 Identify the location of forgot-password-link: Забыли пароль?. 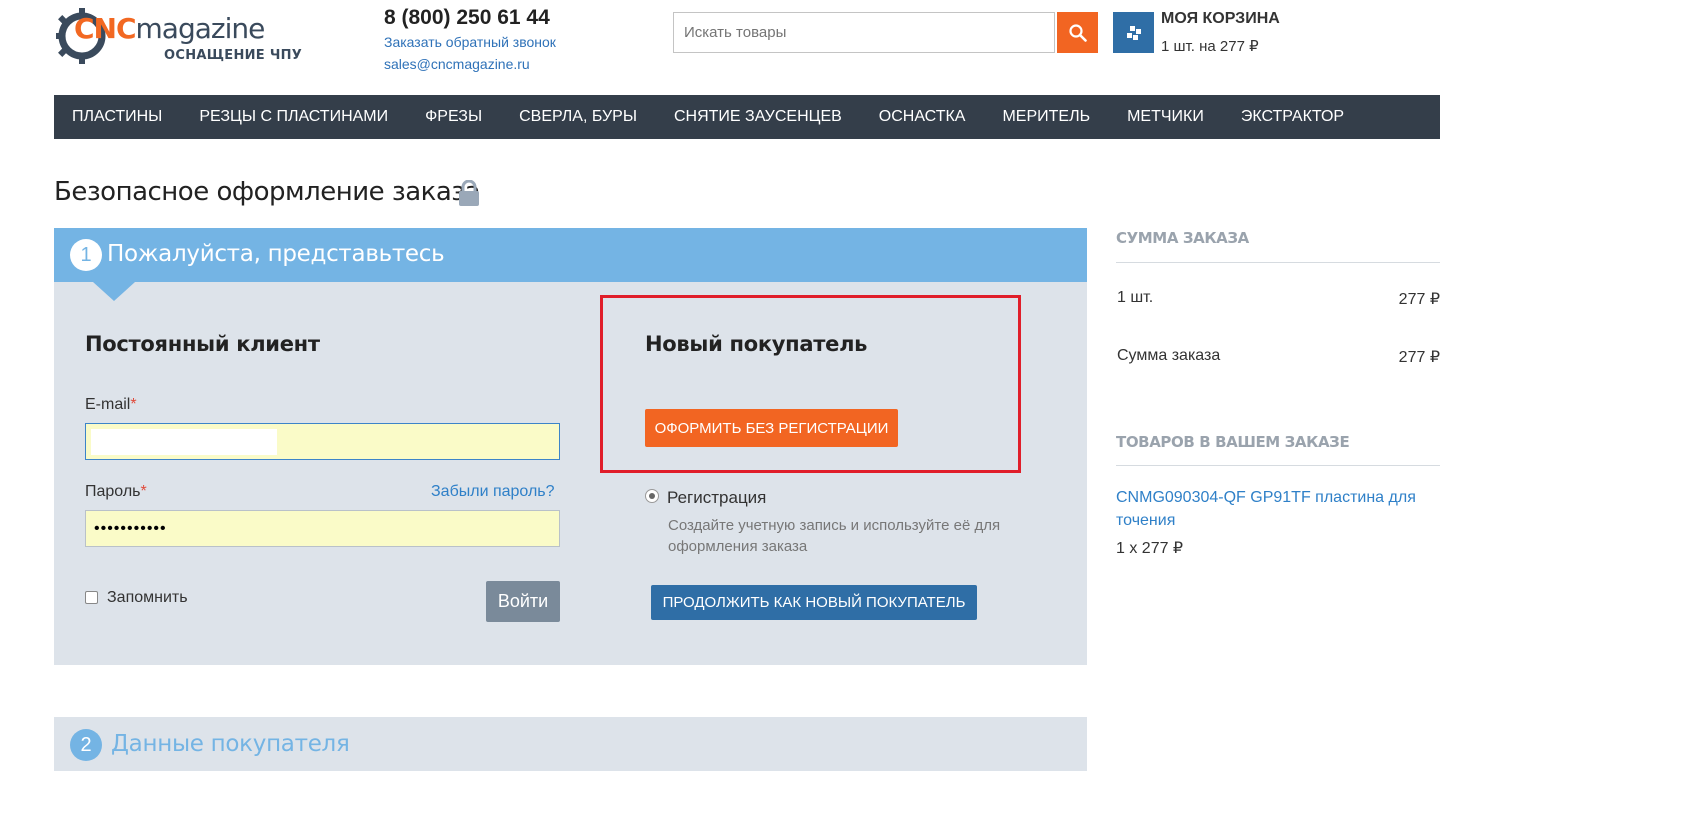
(493, 492).